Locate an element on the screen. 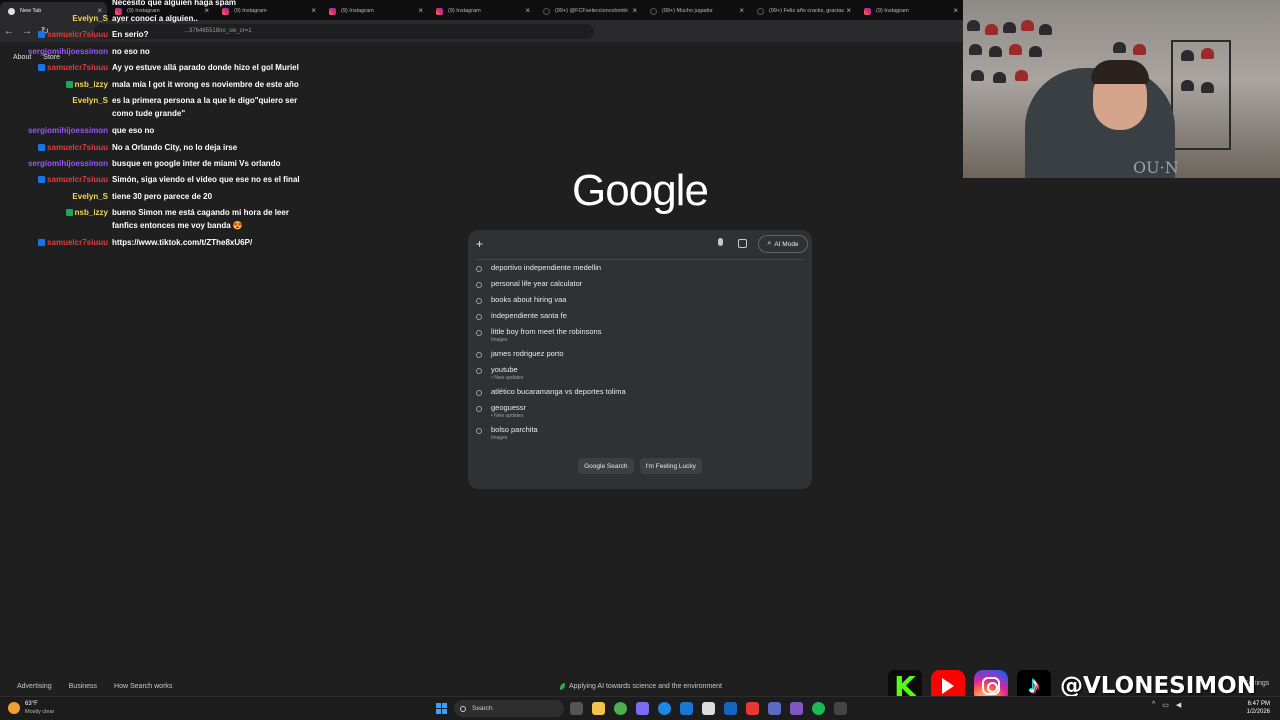 The height and width of the screenshot is (720, 1280). suggestion-text: little boy from meet the robinsons is located at coordinates (546, 331).